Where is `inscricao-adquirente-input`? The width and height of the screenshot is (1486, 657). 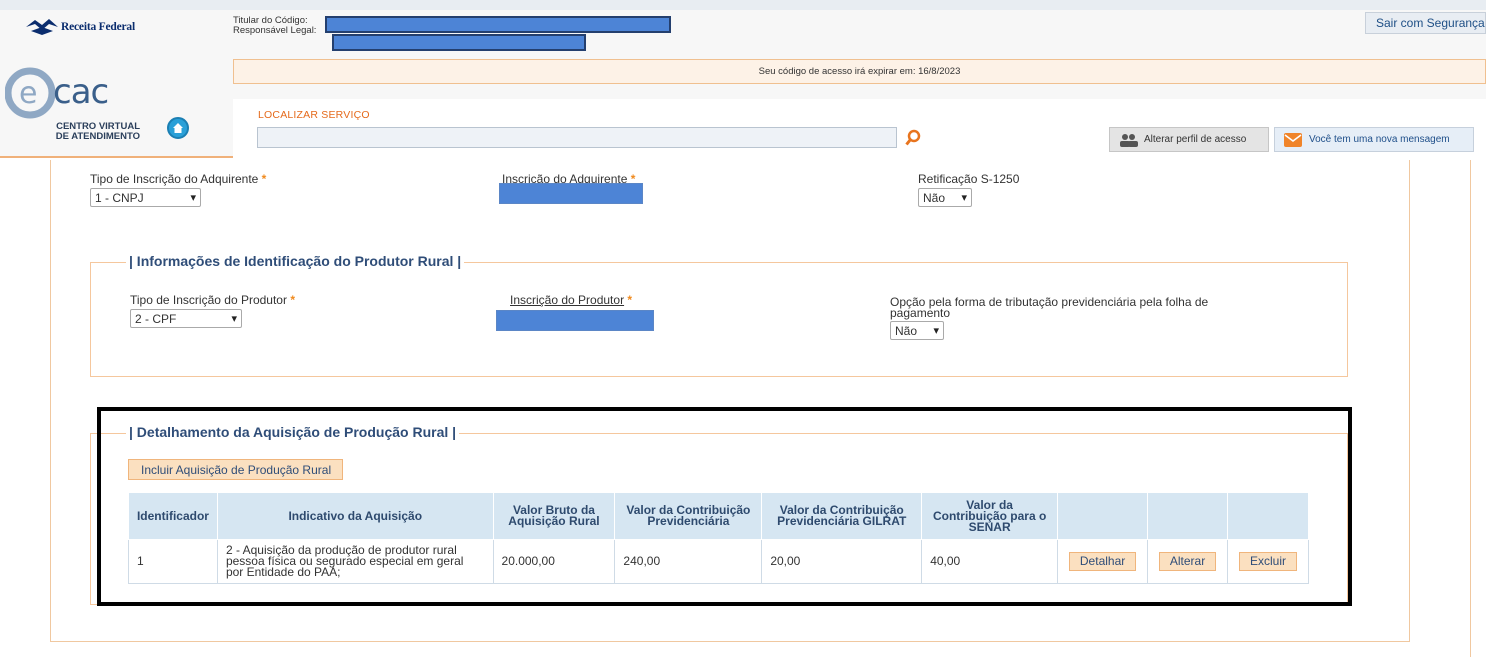 inscricao-adquirente-input is located at coordinates (571, 193).